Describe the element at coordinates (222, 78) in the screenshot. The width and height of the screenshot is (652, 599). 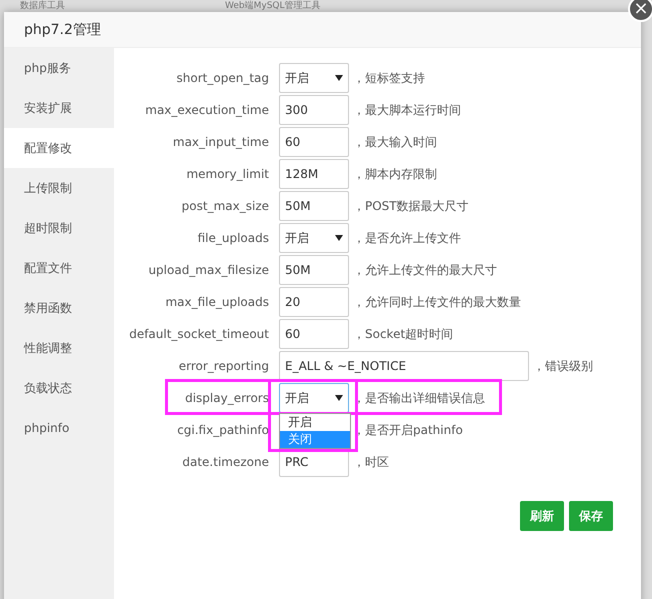
I see `setting-label: short_open_tag` at that location.